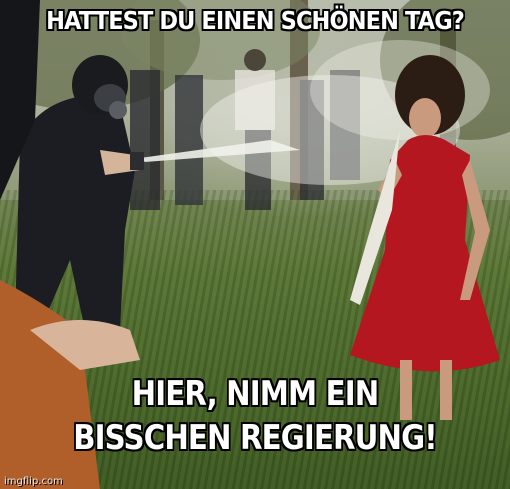  What do you see at coordinates (255, 438) in the screenshot?
I see `bottom-caption-line2: BISSCHEN REGIERUNG!` at bounding box center [255, 438].